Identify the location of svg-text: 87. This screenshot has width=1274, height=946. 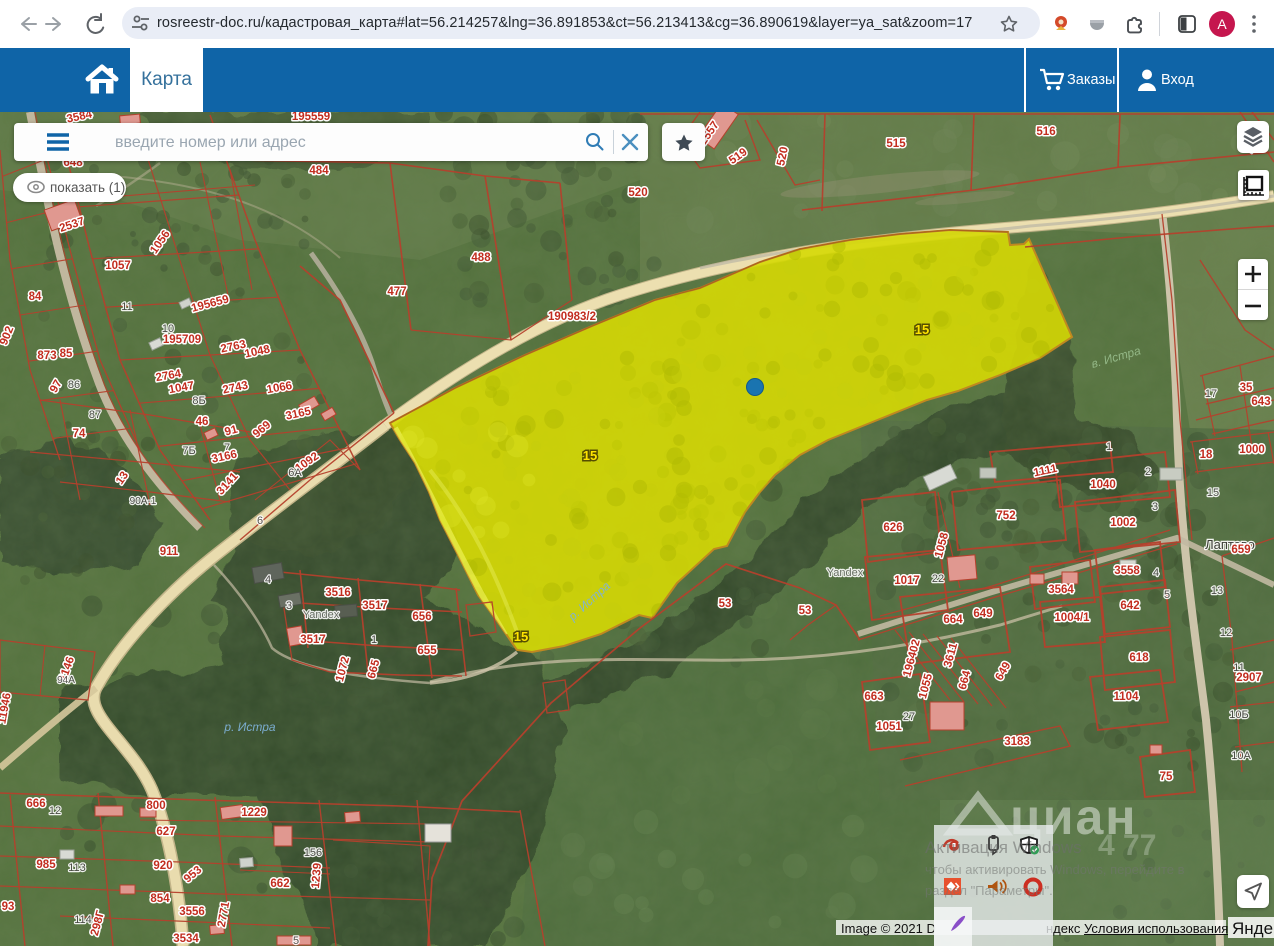
(95, 415).